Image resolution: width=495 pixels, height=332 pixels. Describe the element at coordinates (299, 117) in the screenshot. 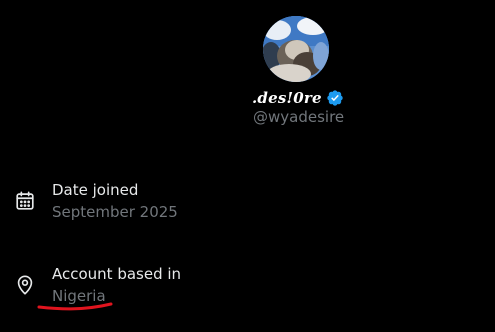

I see `handle: @wyadesire` at that location.